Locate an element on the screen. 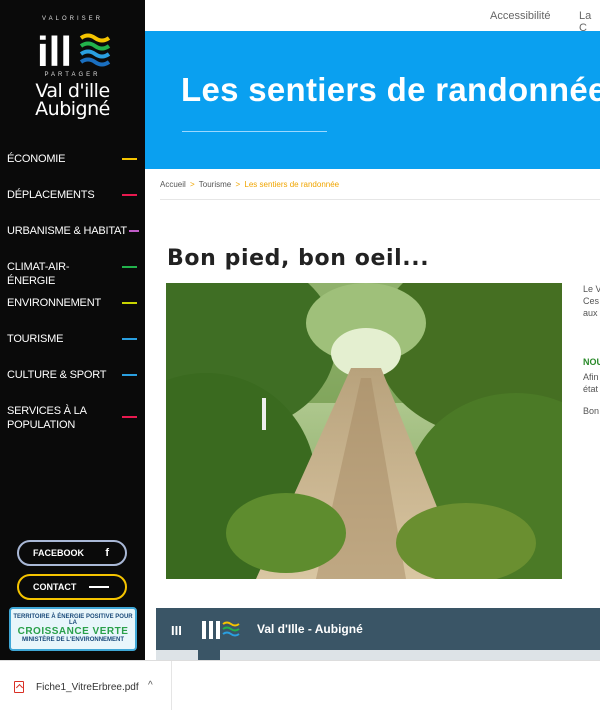  map-header: III Val d'Ille - Aubigné is located at coordinates (378, 629).